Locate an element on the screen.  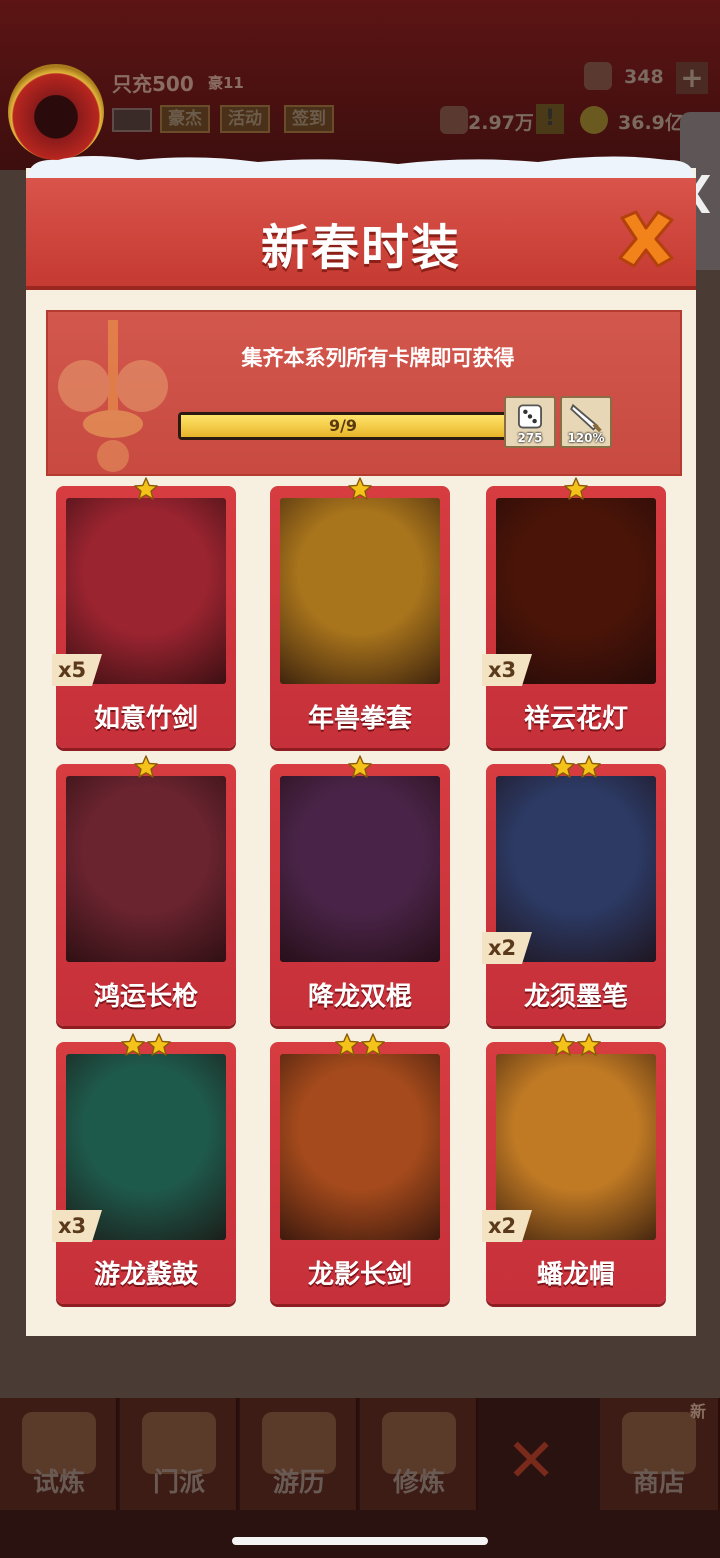
collection-progress-bar: 9/9 is located at coordinates (343, 426).